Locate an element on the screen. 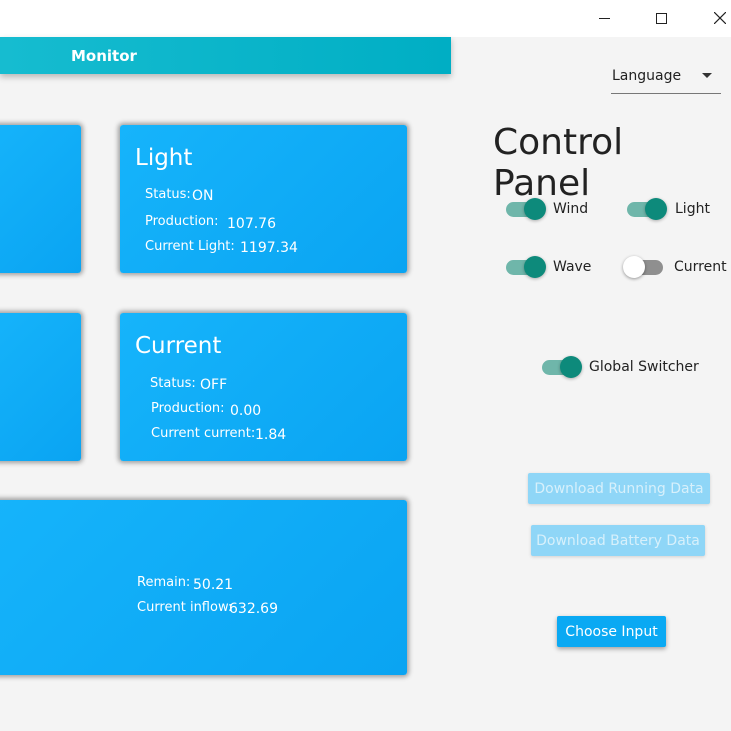 This screenshot has width=731, height=731. battery-remain-label: Remain: is located at coordinates (164, 582).